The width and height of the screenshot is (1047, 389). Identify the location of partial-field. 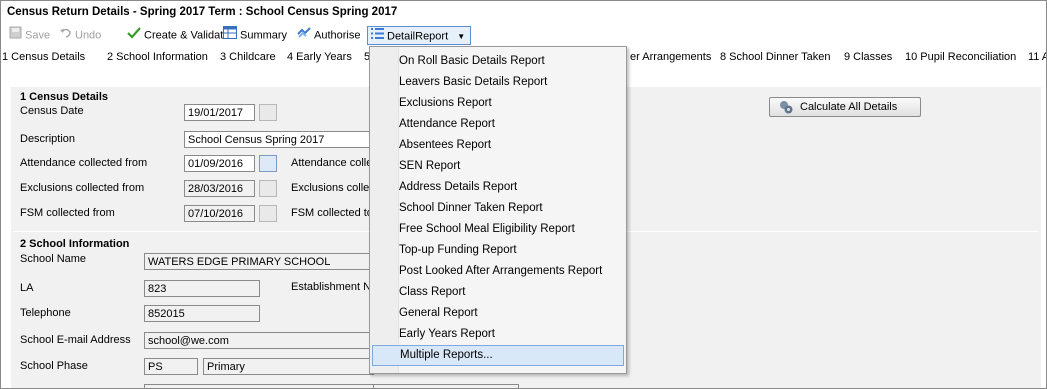
(446, 386).